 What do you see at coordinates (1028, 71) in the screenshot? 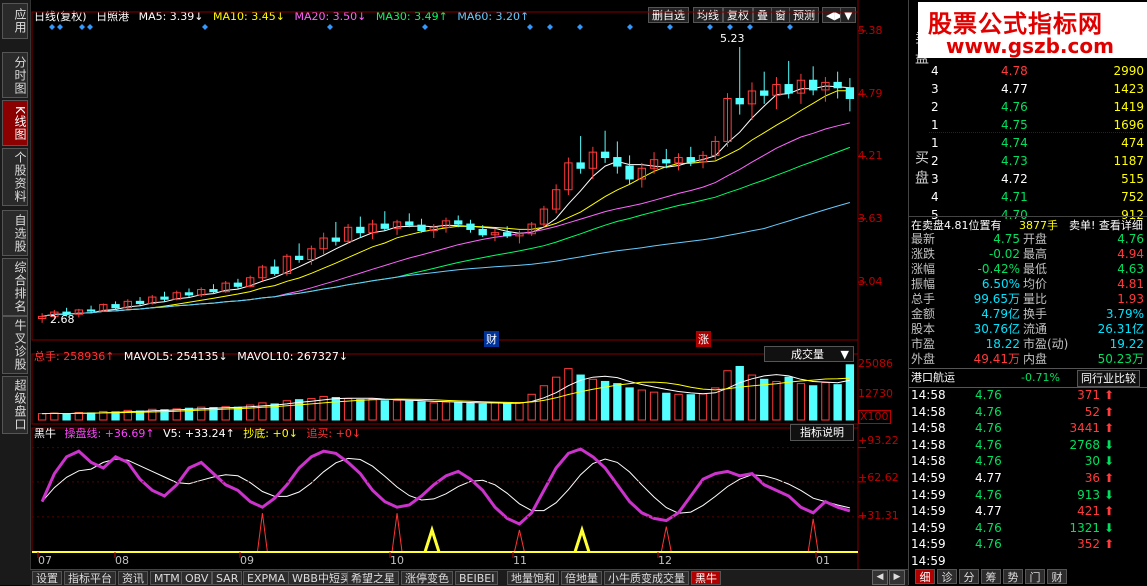
I see `sell-level: 4 4.78 2990` at bounding box center [1028, 71].